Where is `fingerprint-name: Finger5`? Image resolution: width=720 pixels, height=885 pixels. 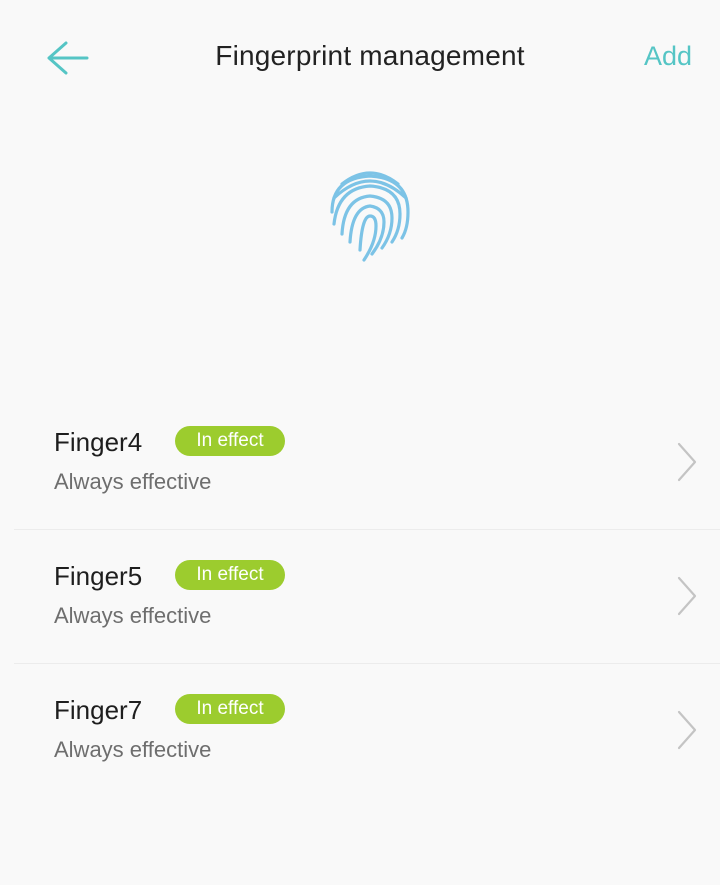
fingerprint-name: Finger5 is located at coordinates (98, 576).